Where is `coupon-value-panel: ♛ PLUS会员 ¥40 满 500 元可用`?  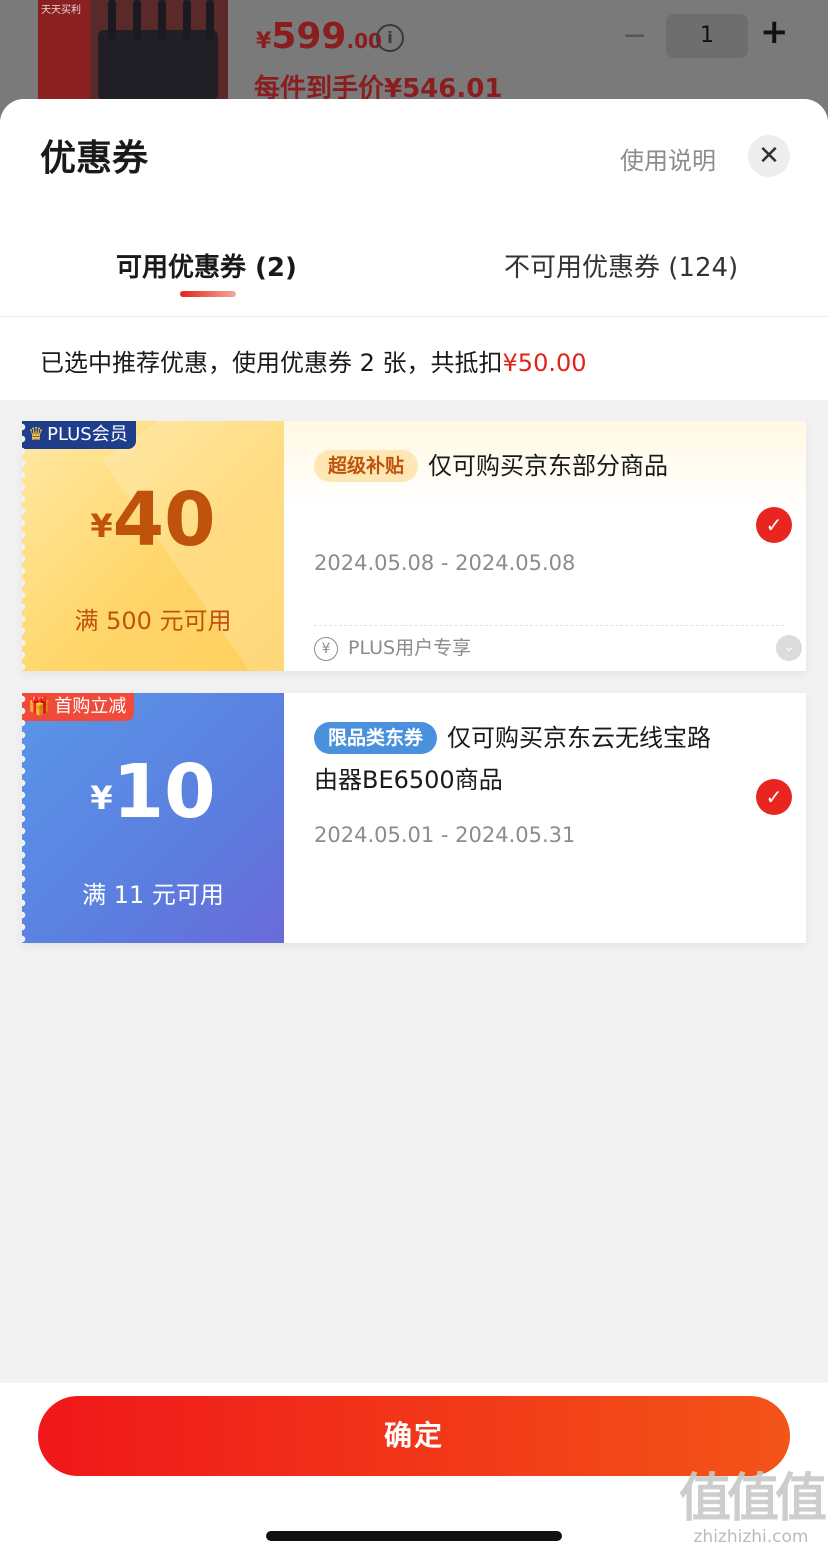
coupon-value-panel: ♛ PLUS会员 ¥40 满 500 元可用 is located at coordinates (153, 546).